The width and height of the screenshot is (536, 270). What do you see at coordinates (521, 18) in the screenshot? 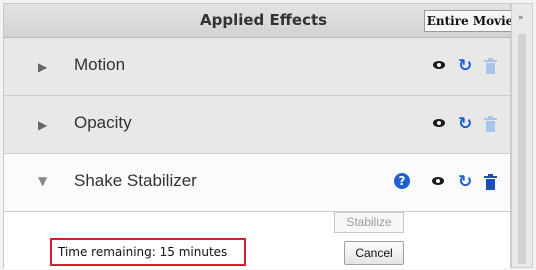
I see `panel-menu-icon: »` at bounding box center [521, 18].